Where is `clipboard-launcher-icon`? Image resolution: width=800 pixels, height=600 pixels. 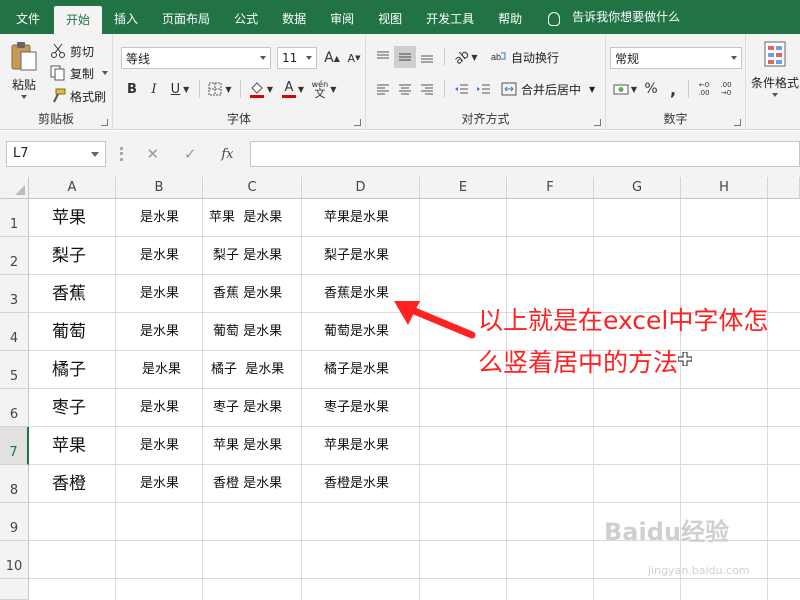
clipboard-launcher-icon is located at coordinates (104, 122).